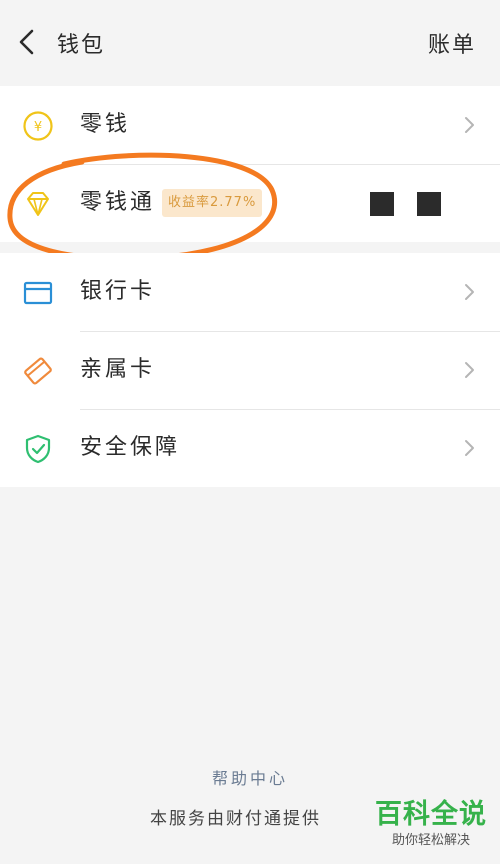 This screenshot has height=864, width=500. Describe the element at coordinates (250, 448) in the screenshot. I see `row-security: 安全保障` at that location.